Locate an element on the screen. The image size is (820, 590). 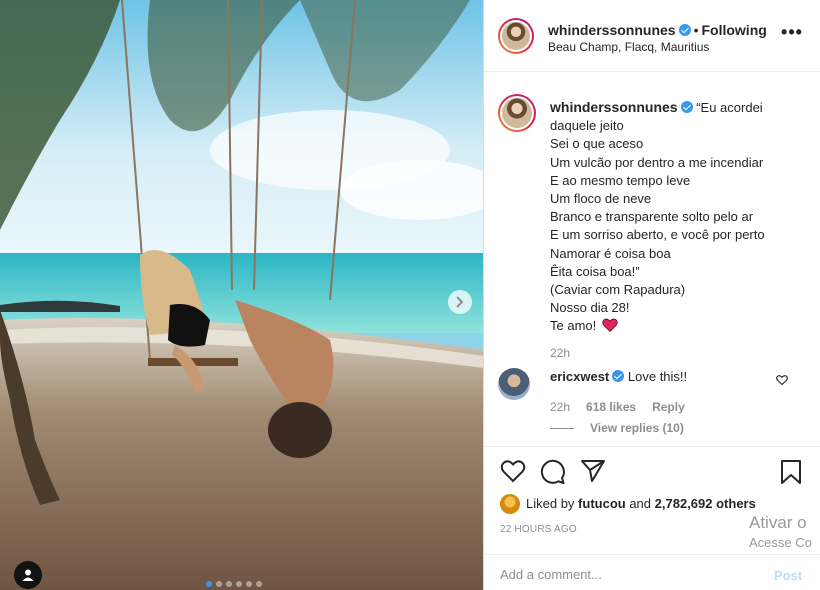
caption-timestamp: 22h is located at coordinates (560, 353).